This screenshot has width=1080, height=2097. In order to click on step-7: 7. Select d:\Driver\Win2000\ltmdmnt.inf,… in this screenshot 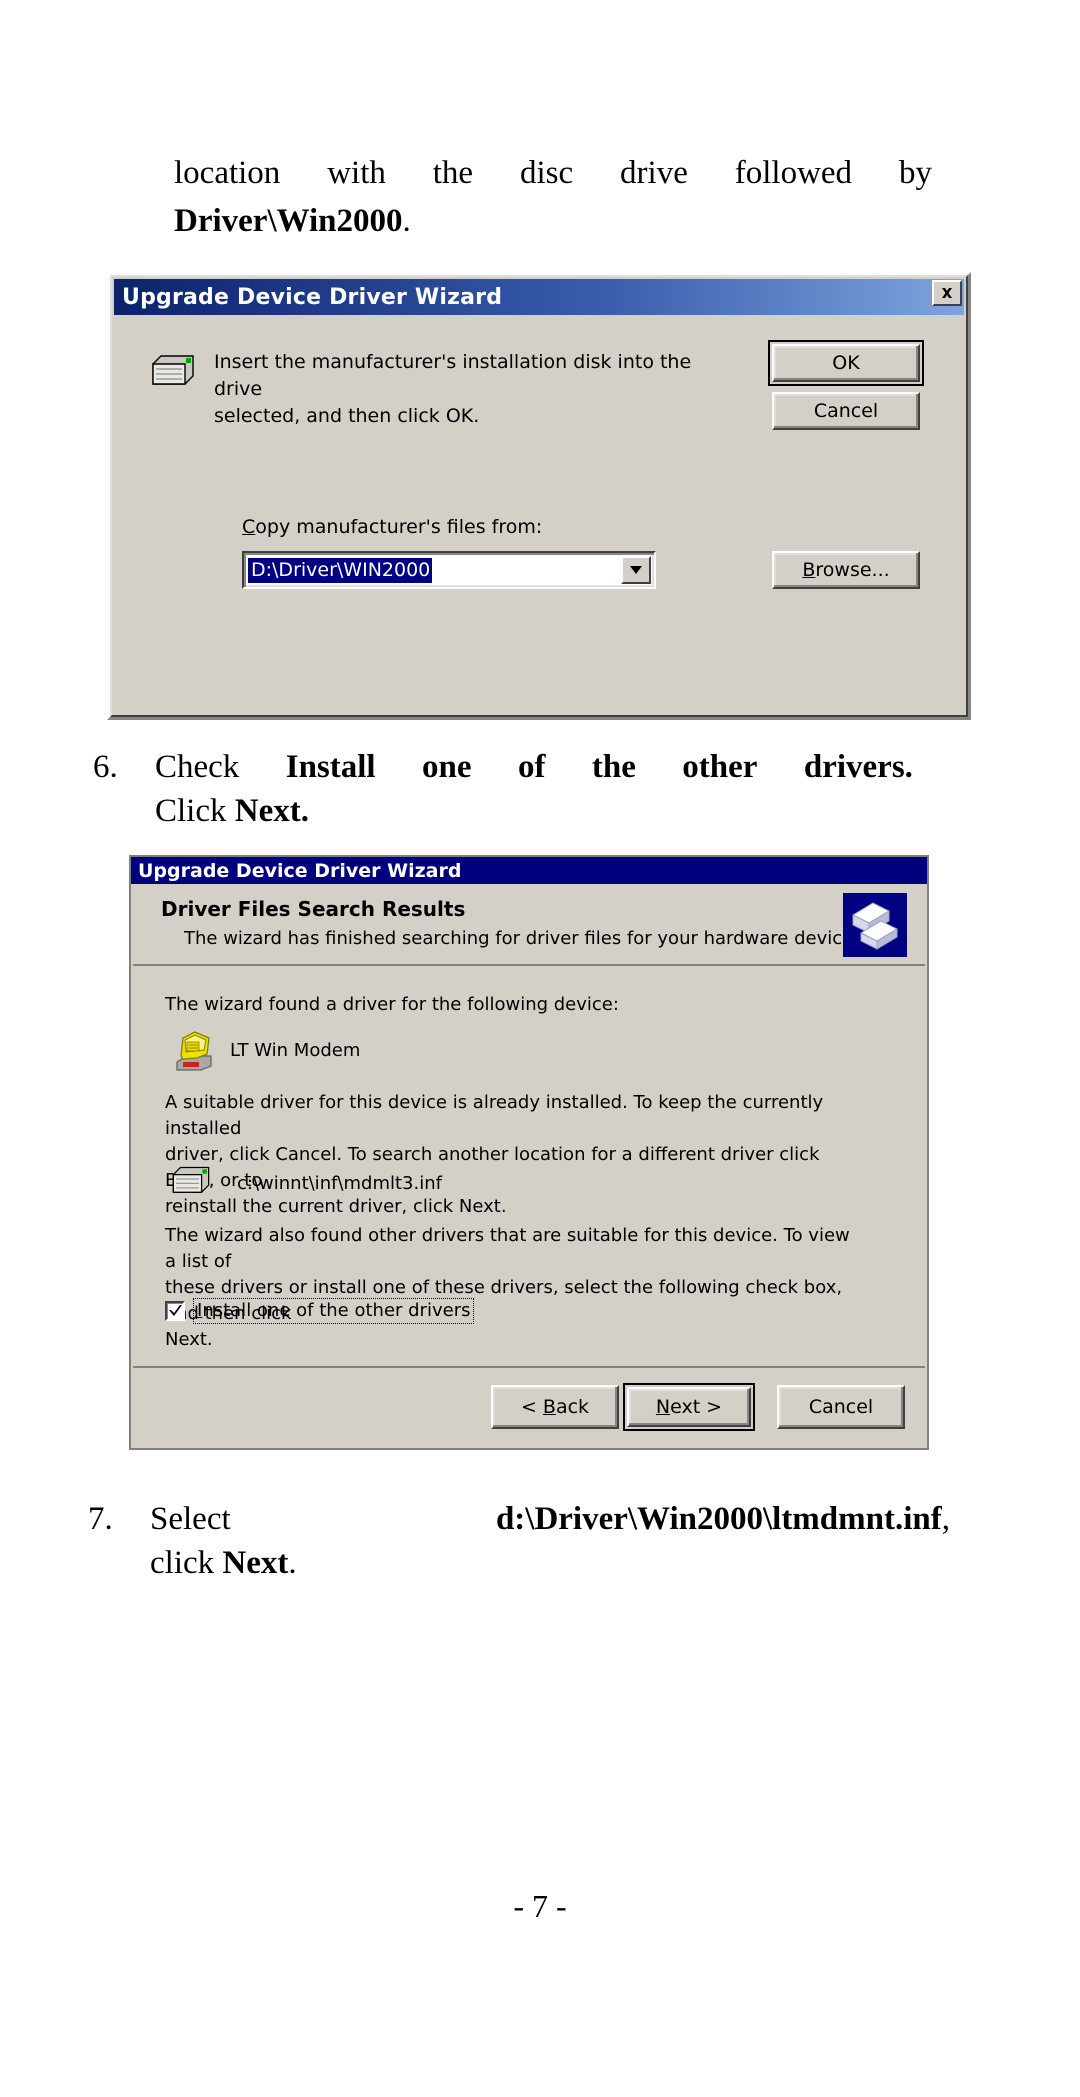, I will do `click(538, 1541)`.